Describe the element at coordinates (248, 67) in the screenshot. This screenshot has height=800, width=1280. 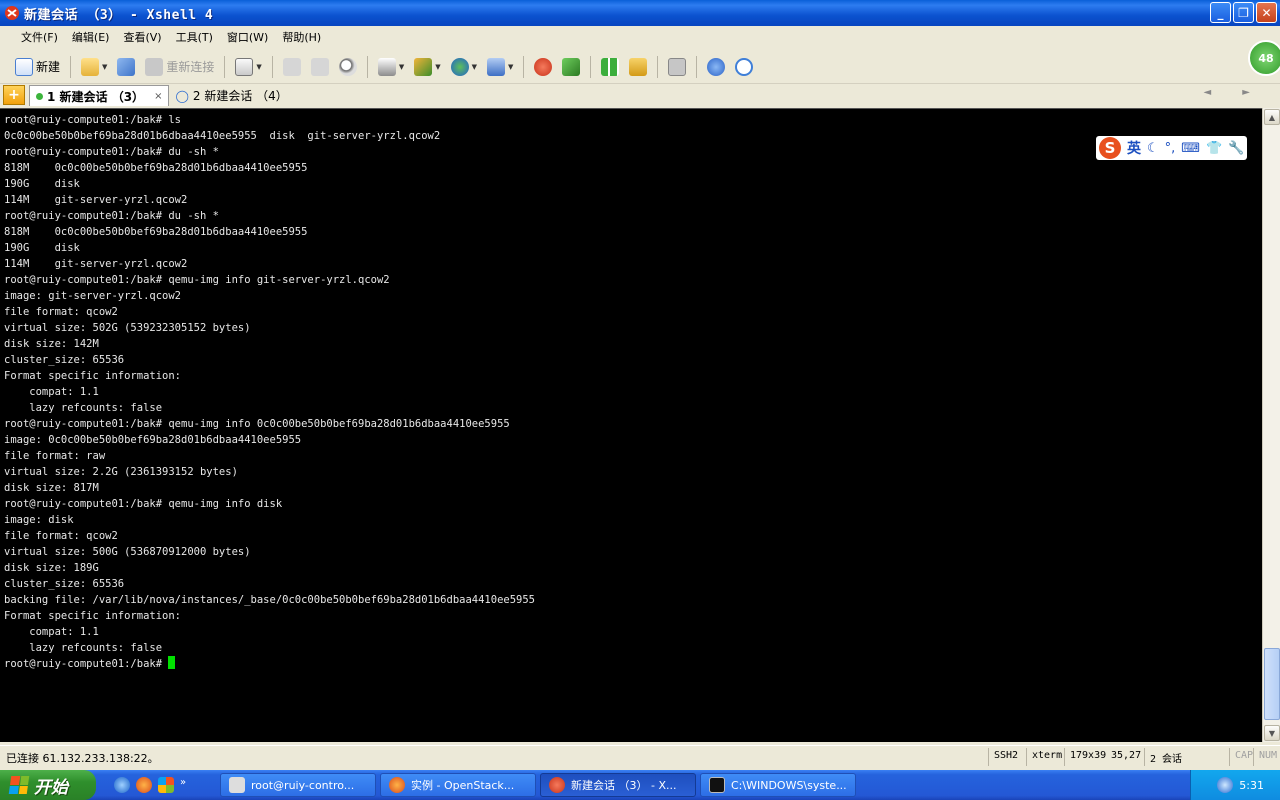
I see `properties-button: ▼` at that location.